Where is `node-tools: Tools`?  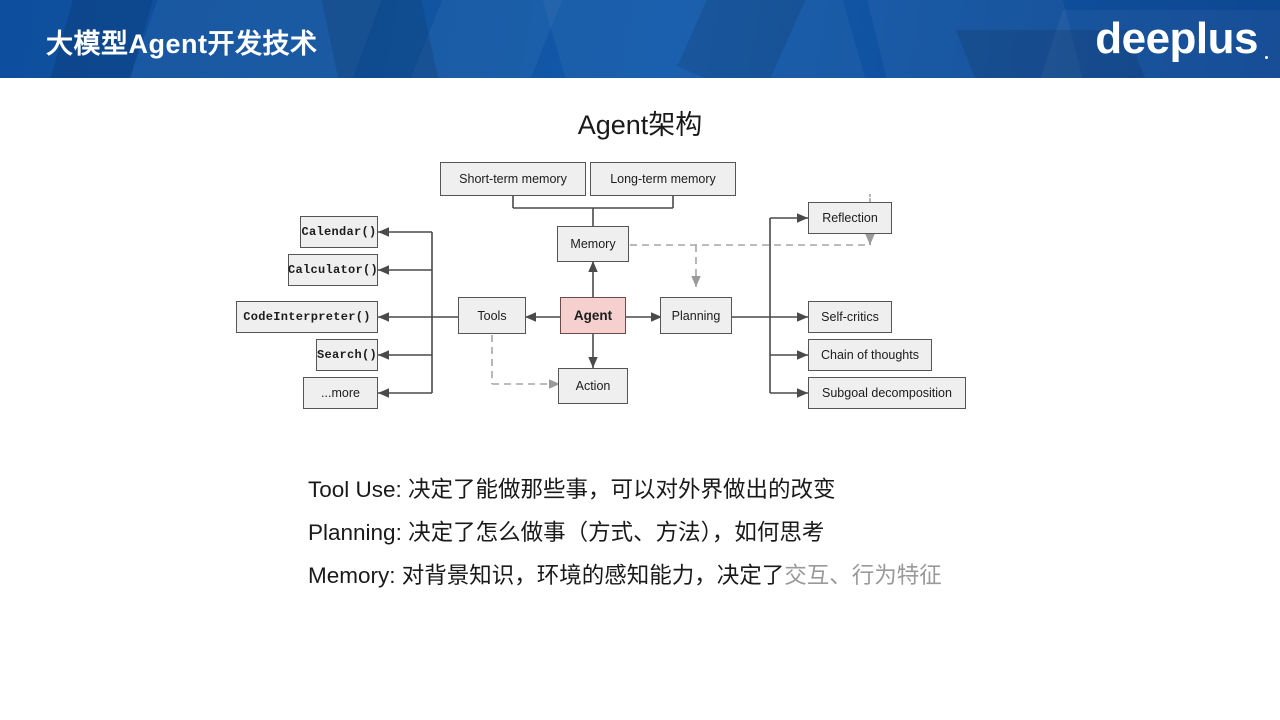
node-tools: Tools is located at coordinates (492, 315).